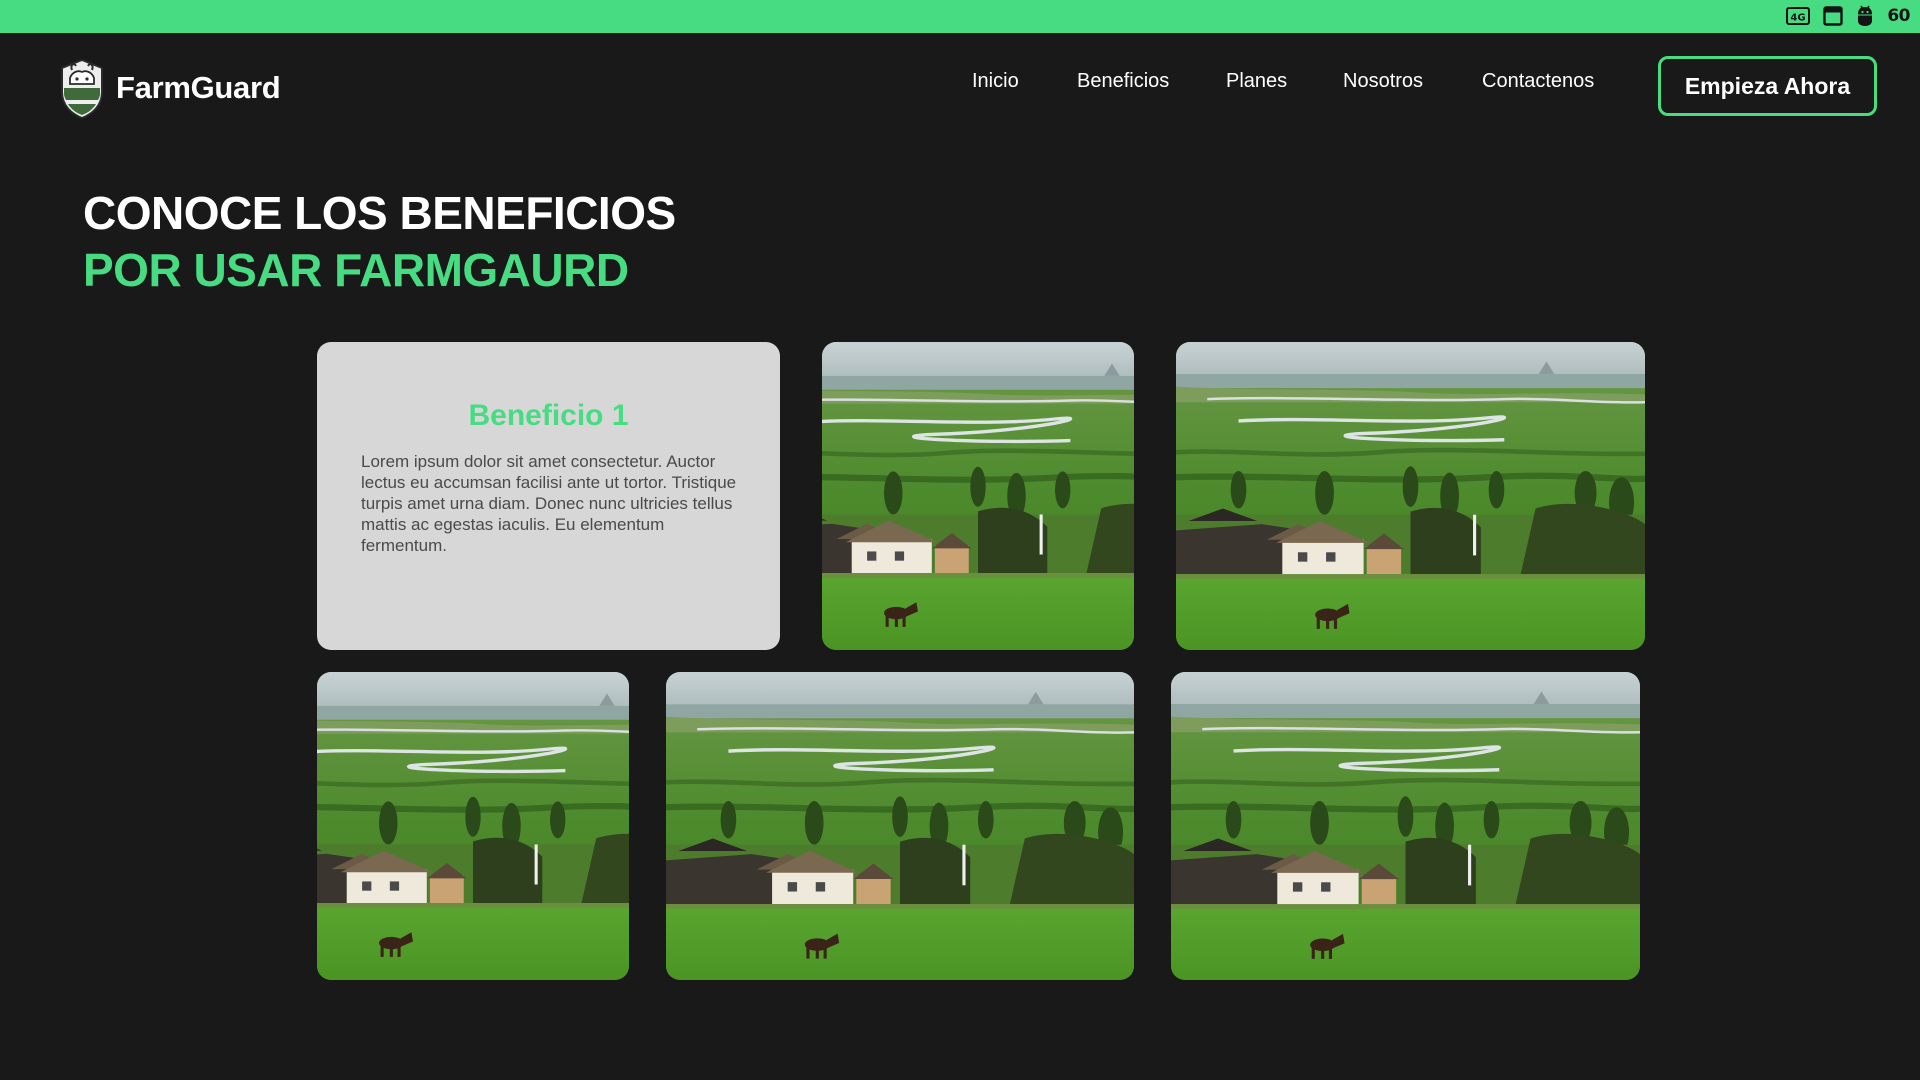 The image size is (1920, 1080). I want to click on benefit-title: Beneficio 1, so click(548, 415).